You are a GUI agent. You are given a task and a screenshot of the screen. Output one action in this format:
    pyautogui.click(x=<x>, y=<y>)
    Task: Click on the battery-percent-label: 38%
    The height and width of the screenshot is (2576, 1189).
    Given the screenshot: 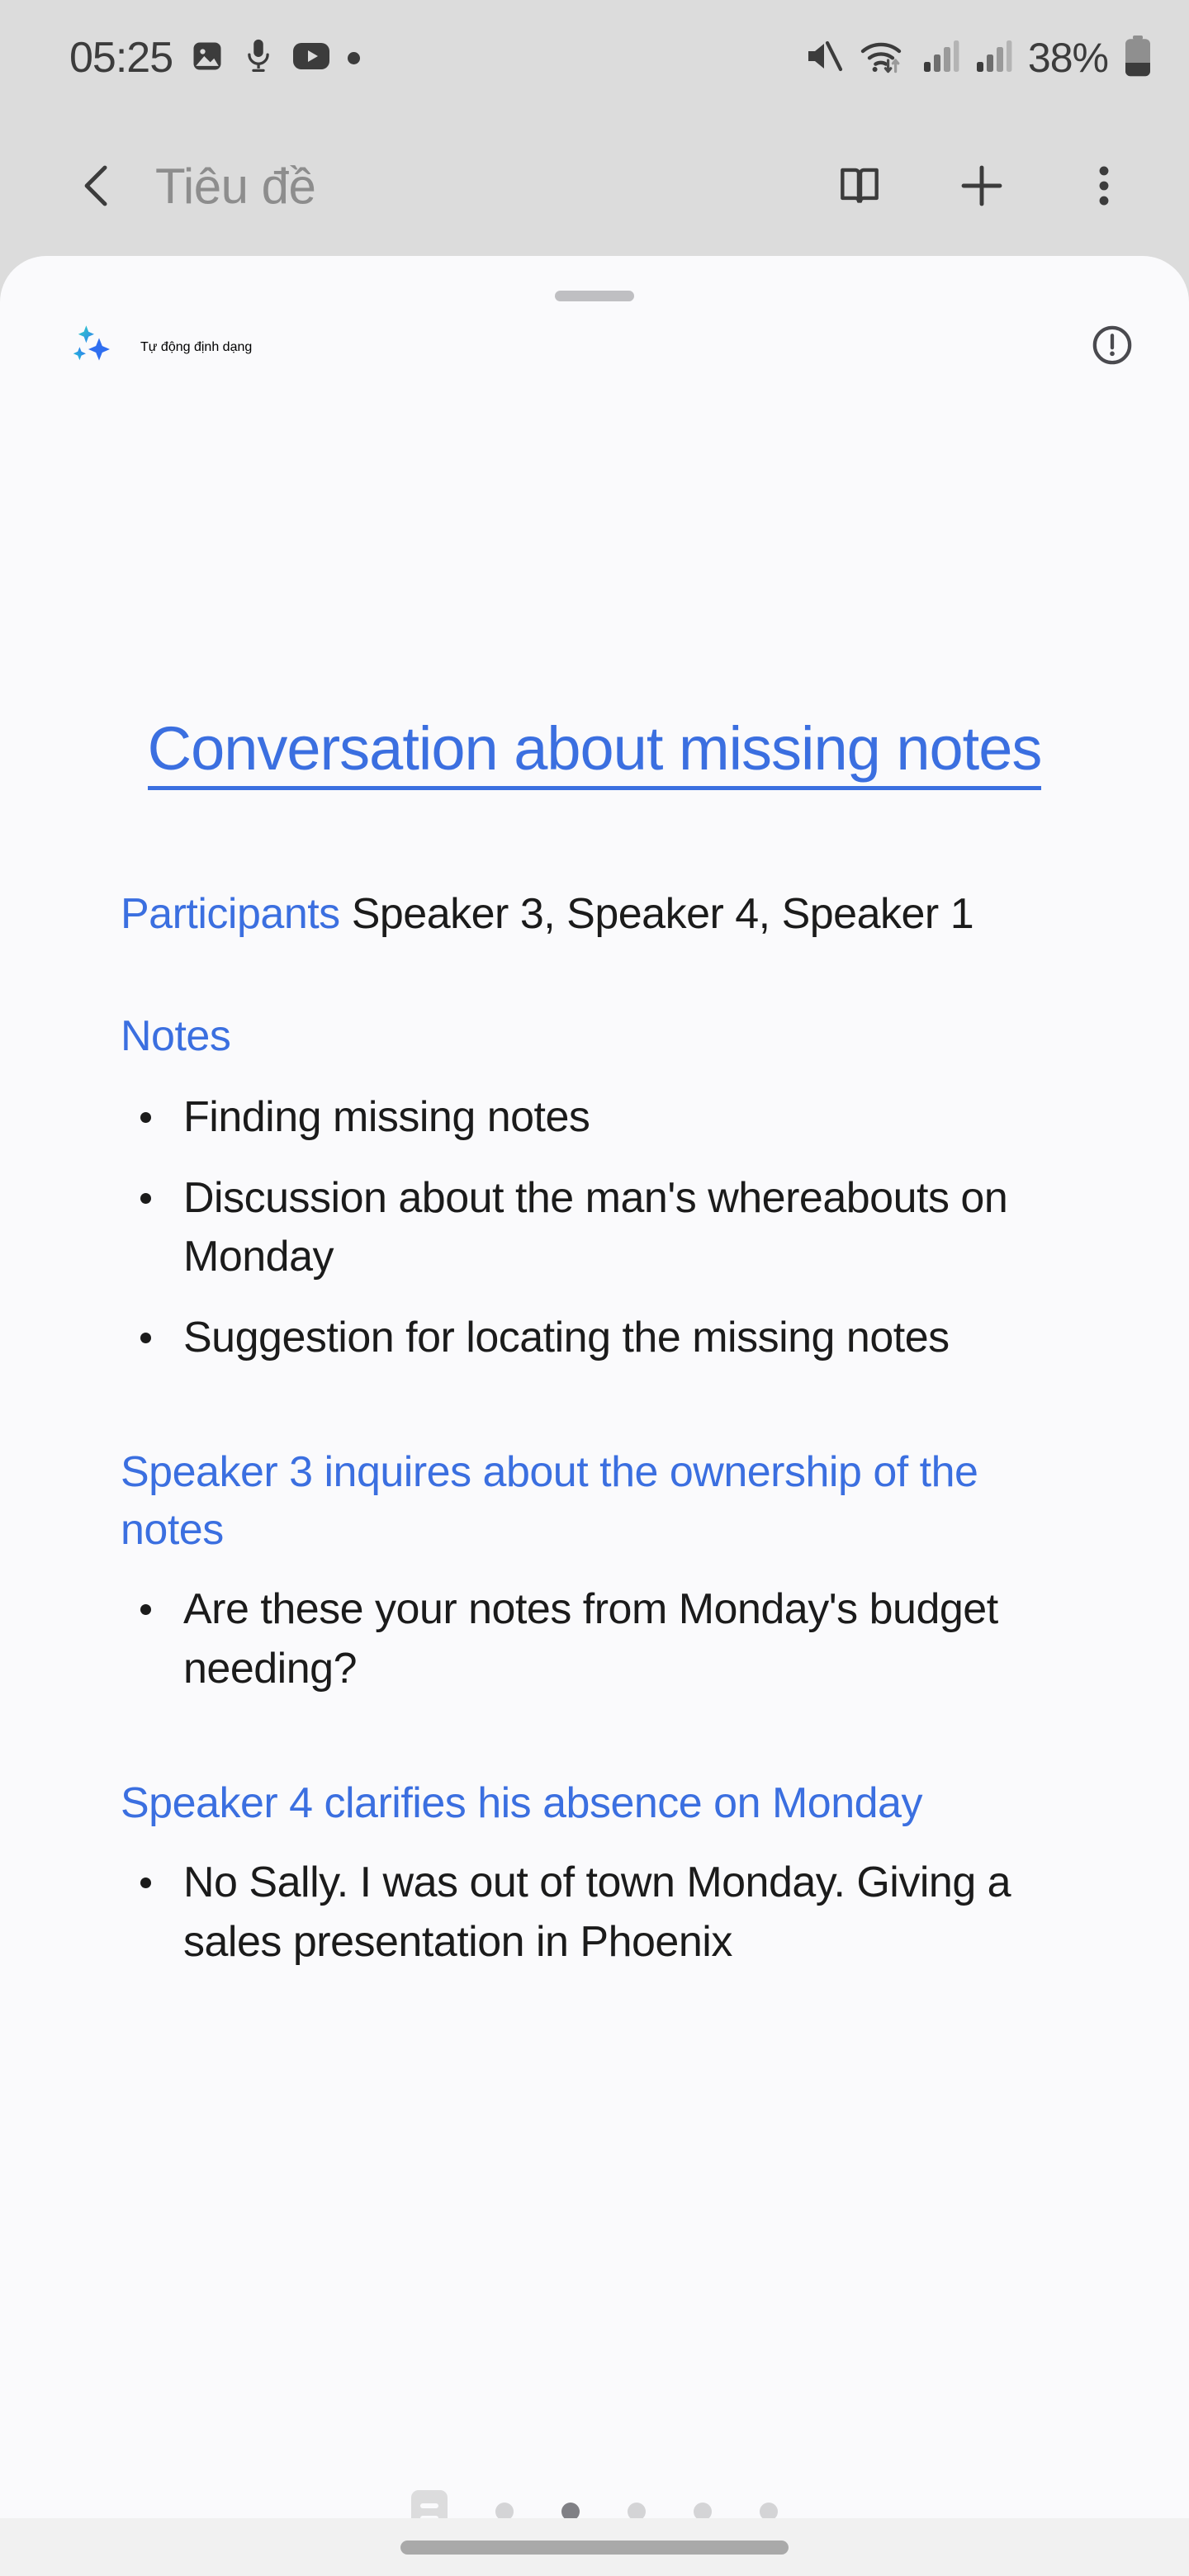 What is the action you would take?
    pyautogui.click(x=1068, y=58)
    